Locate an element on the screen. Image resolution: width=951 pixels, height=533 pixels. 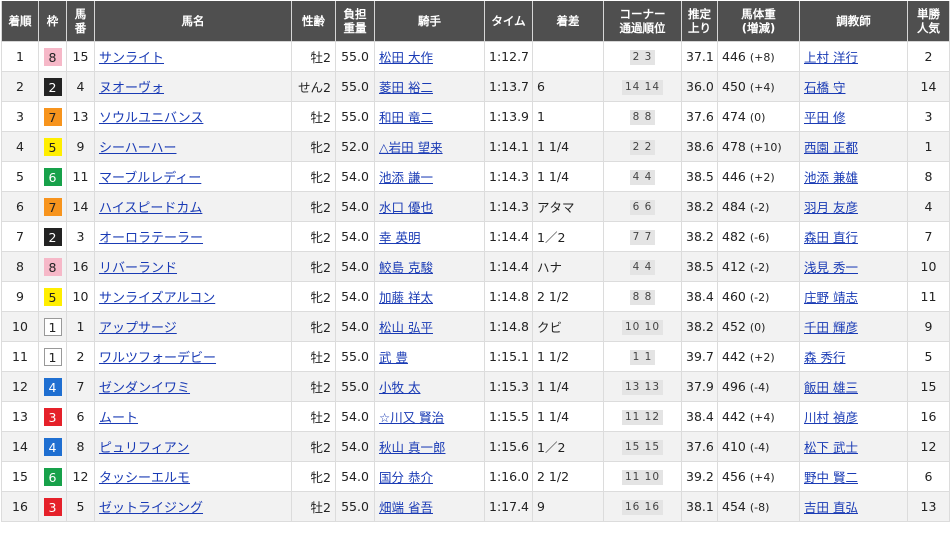
jockey-link: 鮫島 克駿 is located at coordinates (406, 267).